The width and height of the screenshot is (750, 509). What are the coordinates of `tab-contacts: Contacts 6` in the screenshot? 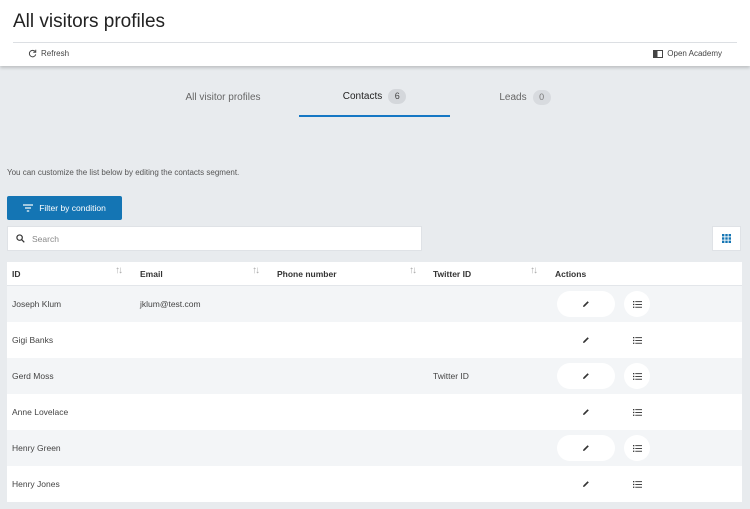 It's located at (374, 97).